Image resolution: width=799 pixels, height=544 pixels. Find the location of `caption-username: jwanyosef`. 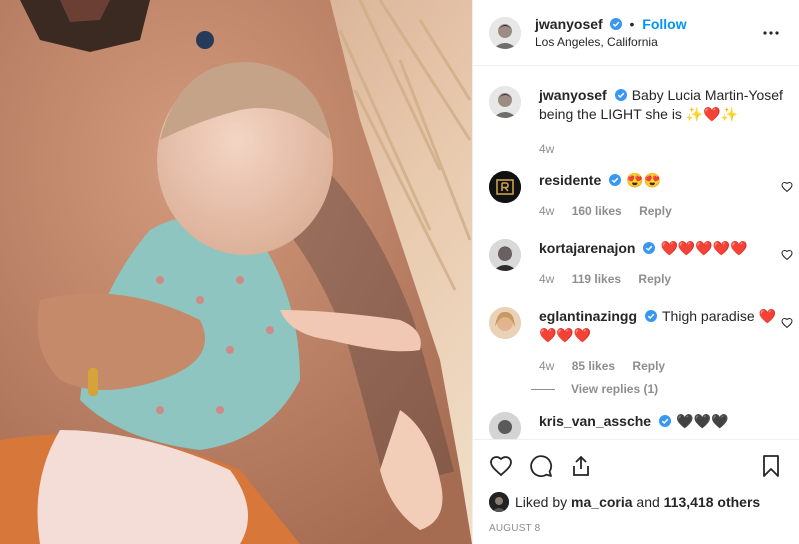

caption-username: jwanyosef is located at coordinates (573, 95).